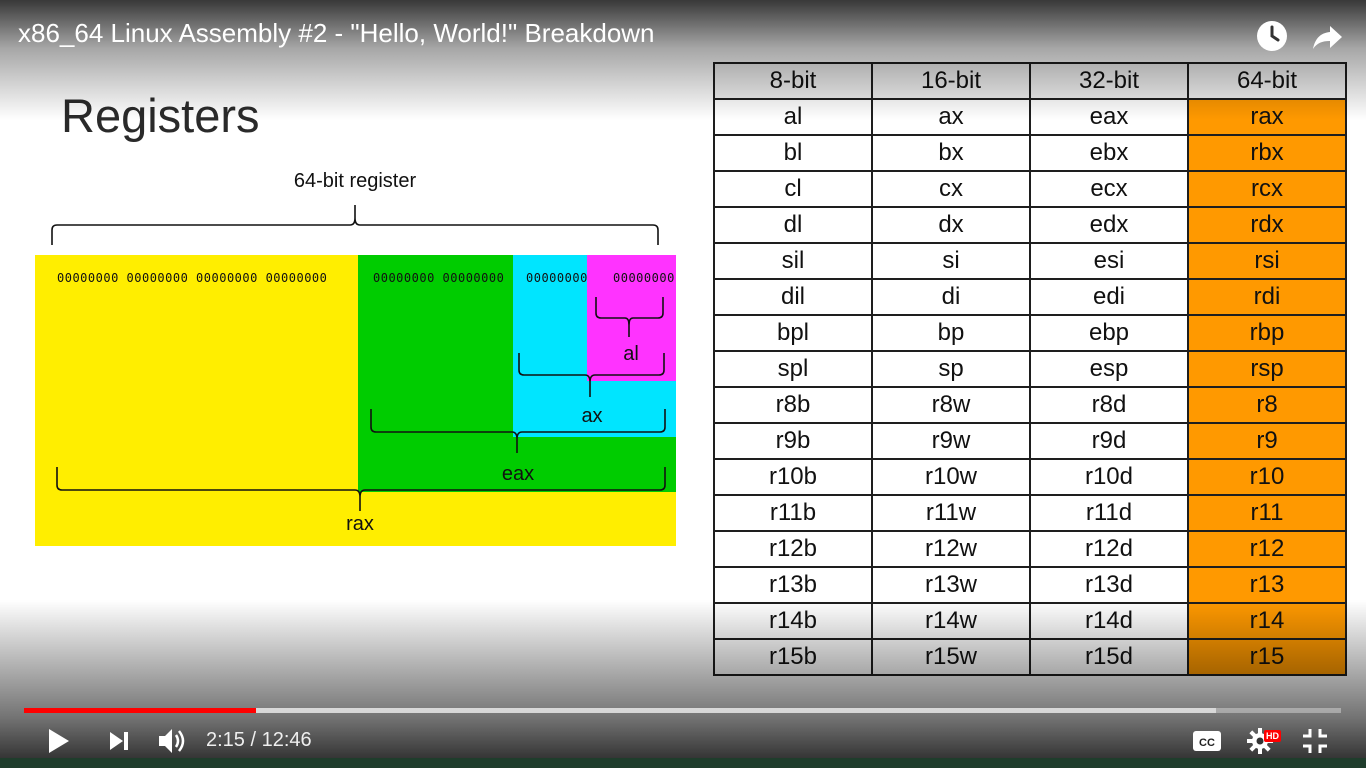 The height and width of the screenshot is (768, 1366). What do you see at coordinates (1267, 369) in the screenshot?
I see `table-cell: rsp` at bounding box center [1267, 369].